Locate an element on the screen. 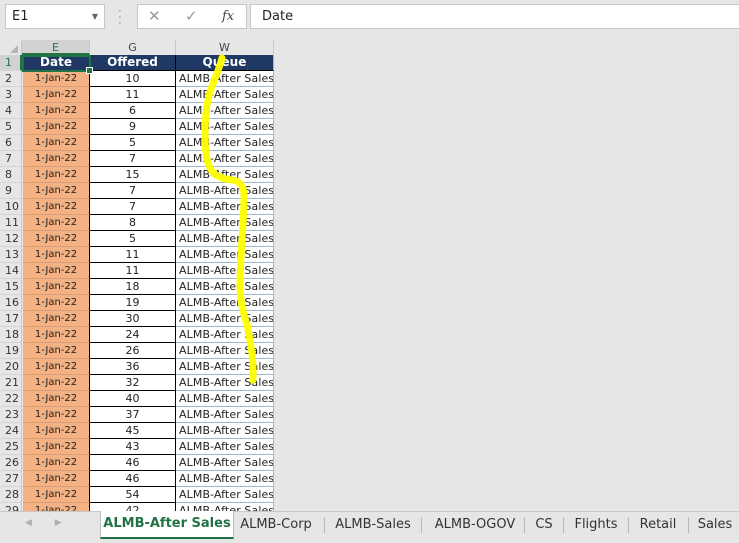 The width and height of the screenshot is (739, 543). offered-cell: 9 is located at coordinates (133, 127).